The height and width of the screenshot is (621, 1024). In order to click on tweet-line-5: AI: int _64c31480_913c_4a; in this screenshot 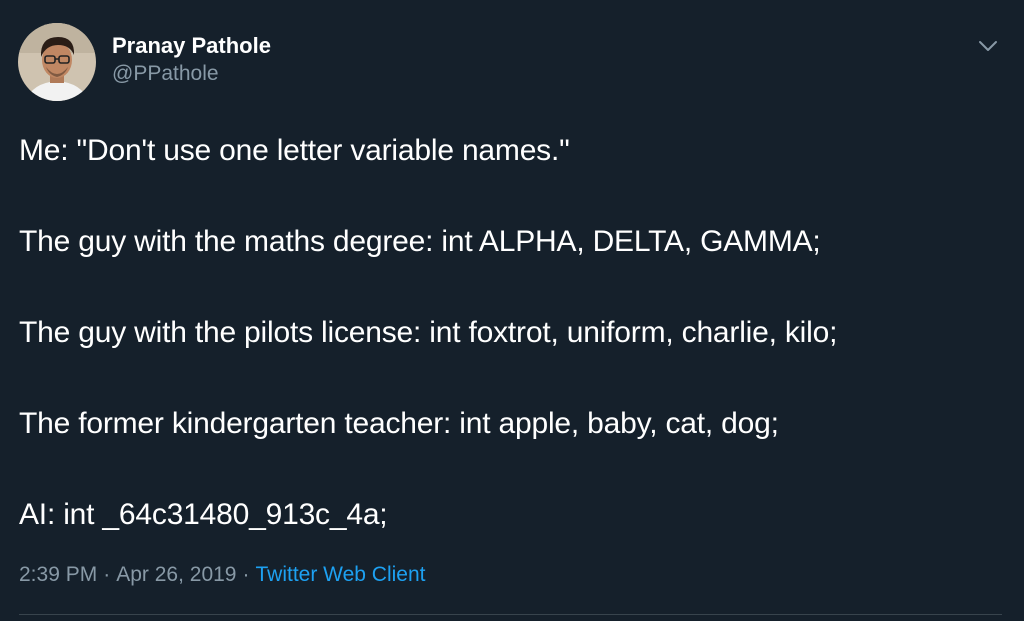, I will do `click(203, 514)`.